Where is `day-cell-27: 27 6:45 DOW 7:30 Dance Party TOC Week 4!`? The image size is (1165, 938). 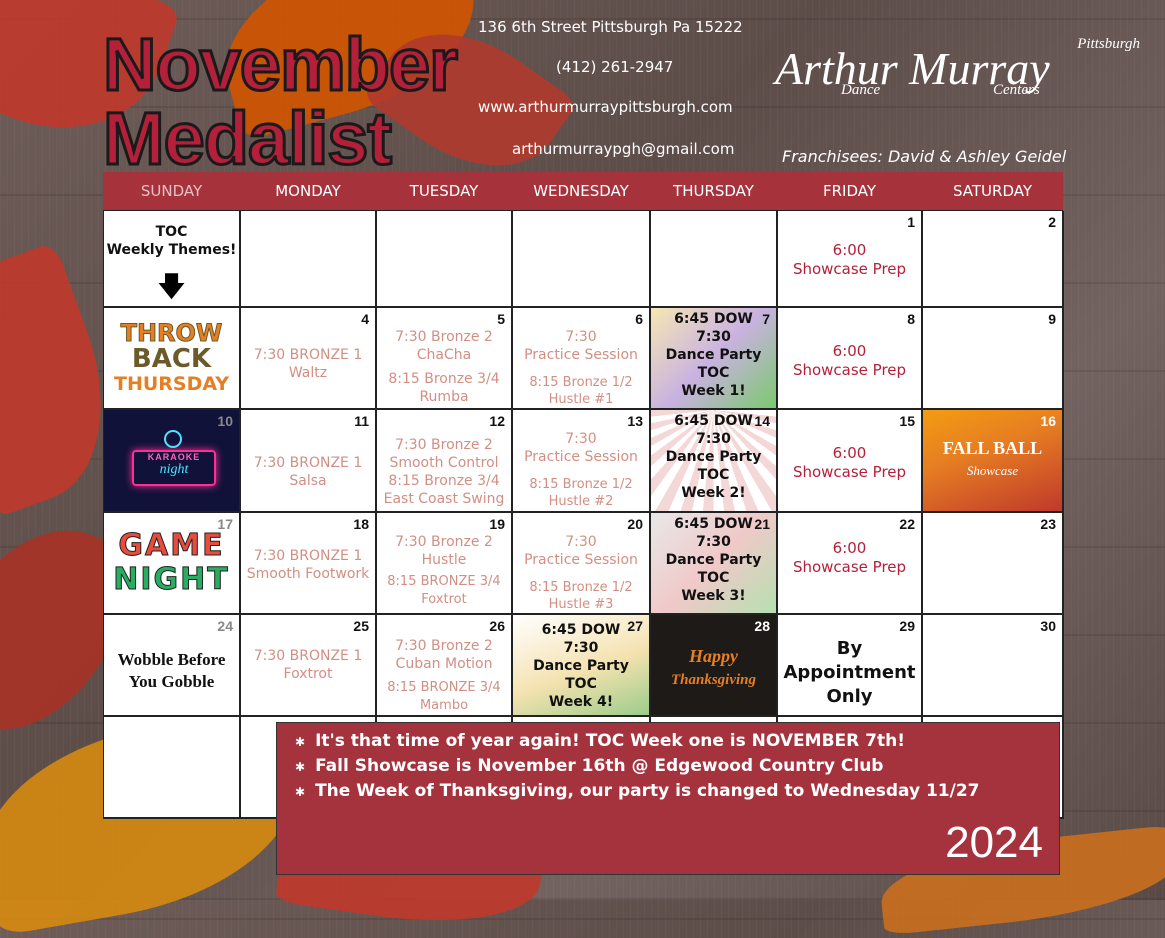 day-cell-27: 27 6:45 DOW 7:30 Dance Party TOC Week 4! is located at coordinates (582, 666).